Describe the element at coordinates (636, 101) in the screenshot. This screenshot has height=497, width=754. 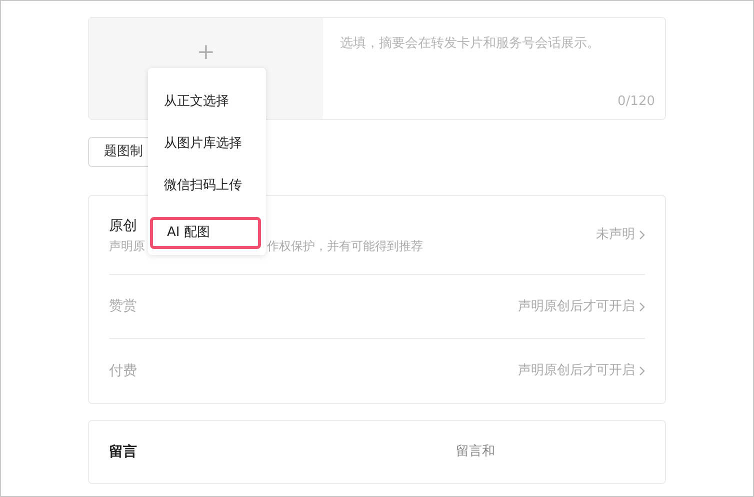
I see `character-count: 0/120` at that location.